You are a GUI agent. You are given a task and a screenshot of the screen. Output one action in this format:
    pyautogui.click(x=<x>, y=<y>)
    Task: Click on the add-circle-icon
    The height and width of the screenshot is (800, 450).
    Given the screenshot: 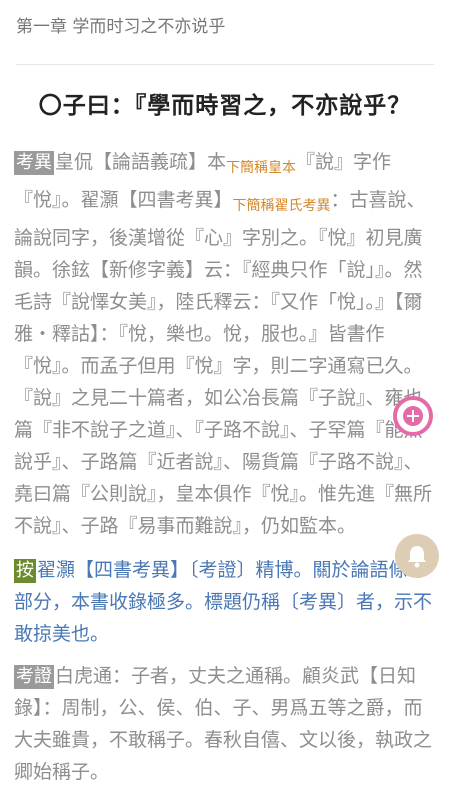 What is the action you would take?
    pyautogui.click(x=413, y=416)
    